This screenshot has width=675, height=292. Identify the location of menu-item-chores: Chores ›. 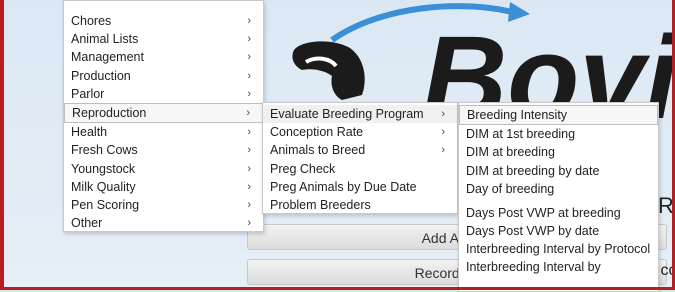
(163, 21).